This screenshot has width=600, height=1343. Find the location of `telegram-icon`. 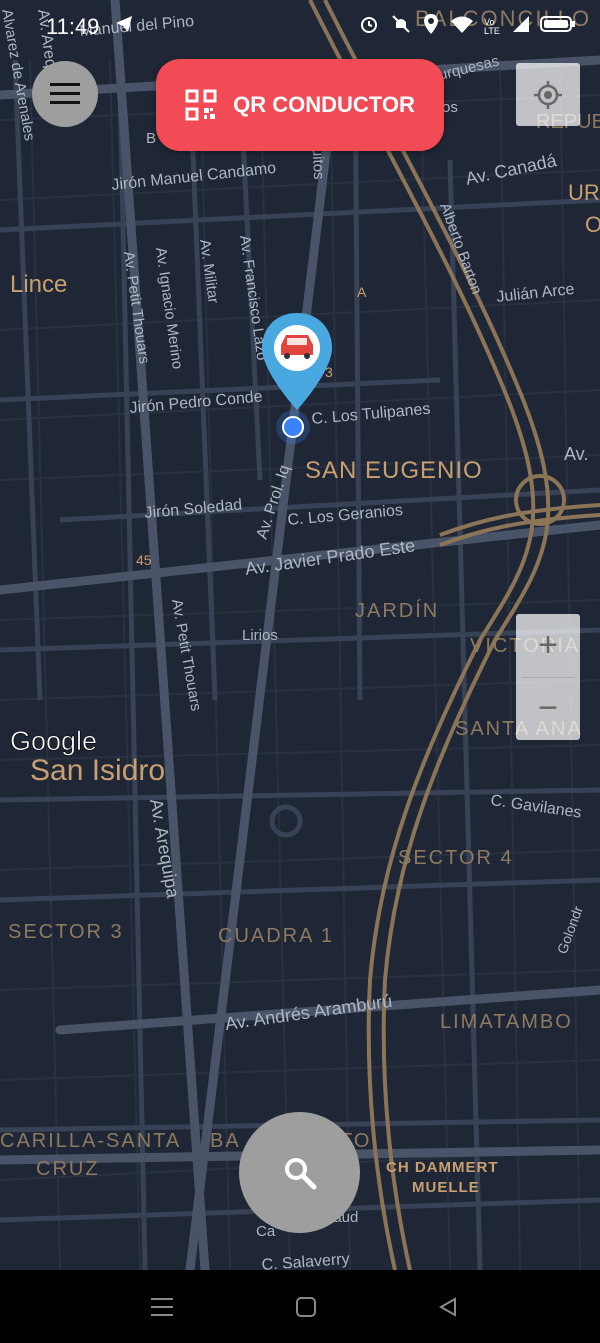

telegram-icon is located at coordinates (124, 26).